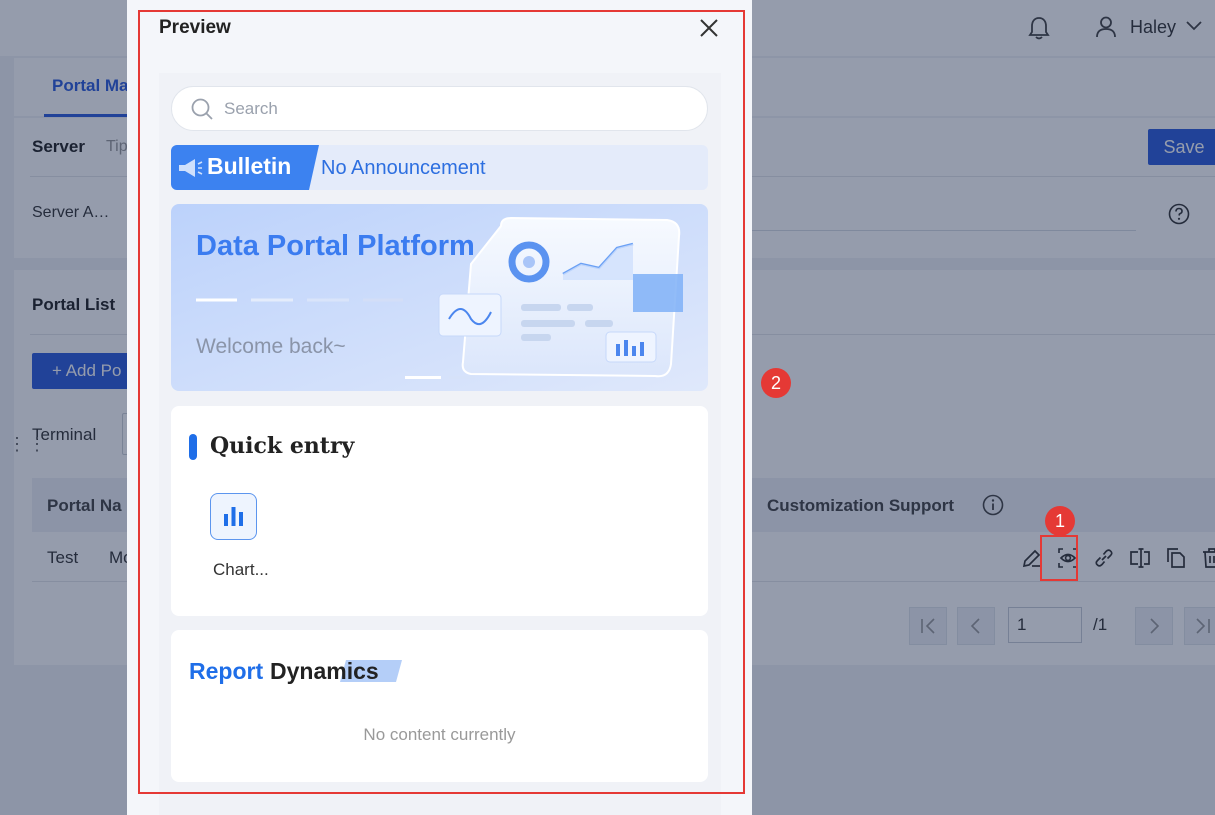 This screenshot has width=1215, height=815. Describe the element at coordinates (1060, 521) in the screenshot. I see `annotation-badge-1: 1` at that location.